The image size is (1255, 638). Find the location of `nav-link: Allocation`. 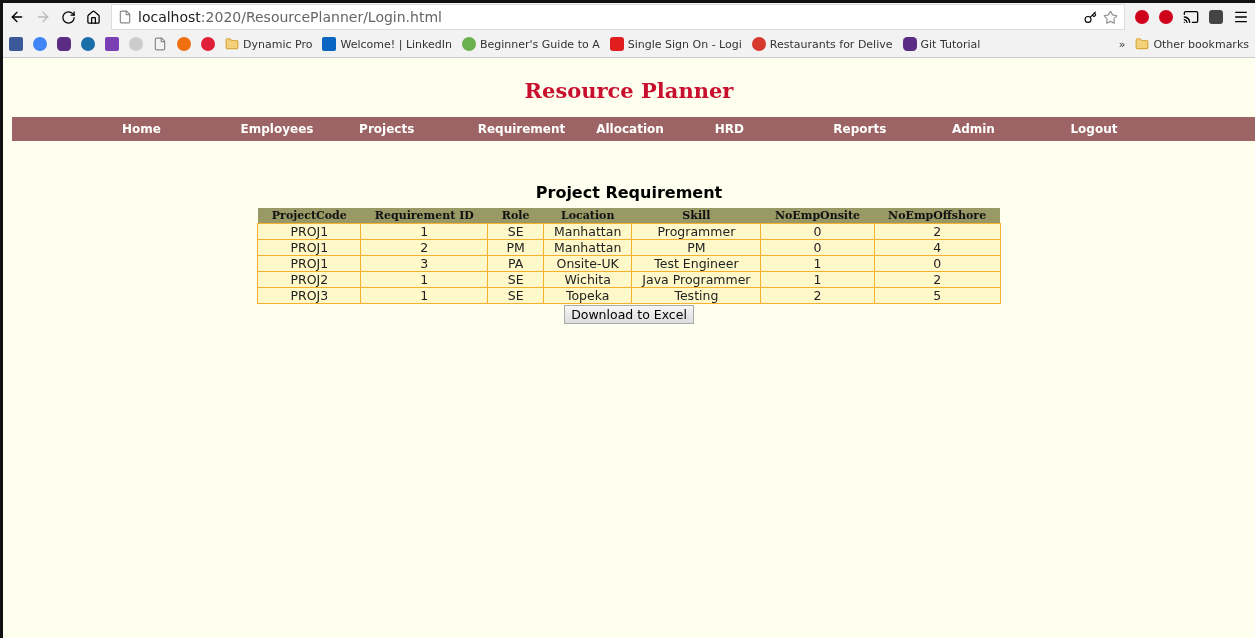

nav-link: Allocation is located at coordinates (655, 129).